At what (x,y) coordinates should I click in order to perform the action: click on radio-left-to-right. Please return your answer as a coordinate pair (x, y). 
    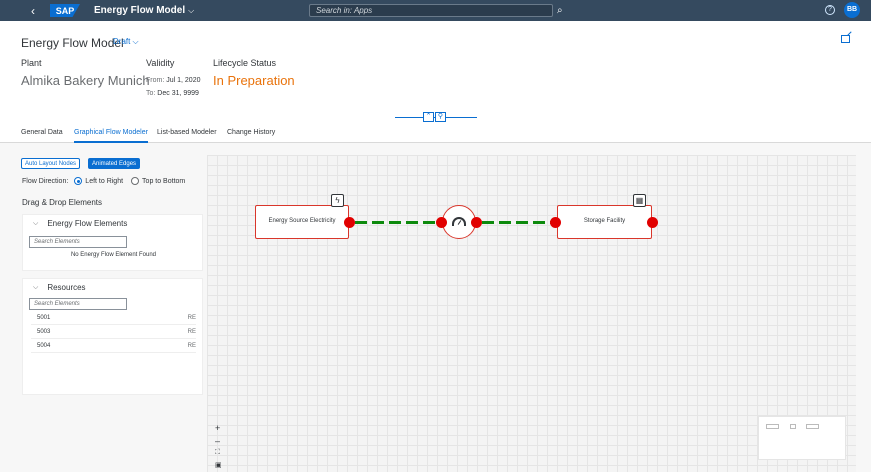
    Looking at the image, I should click on (78, 181).